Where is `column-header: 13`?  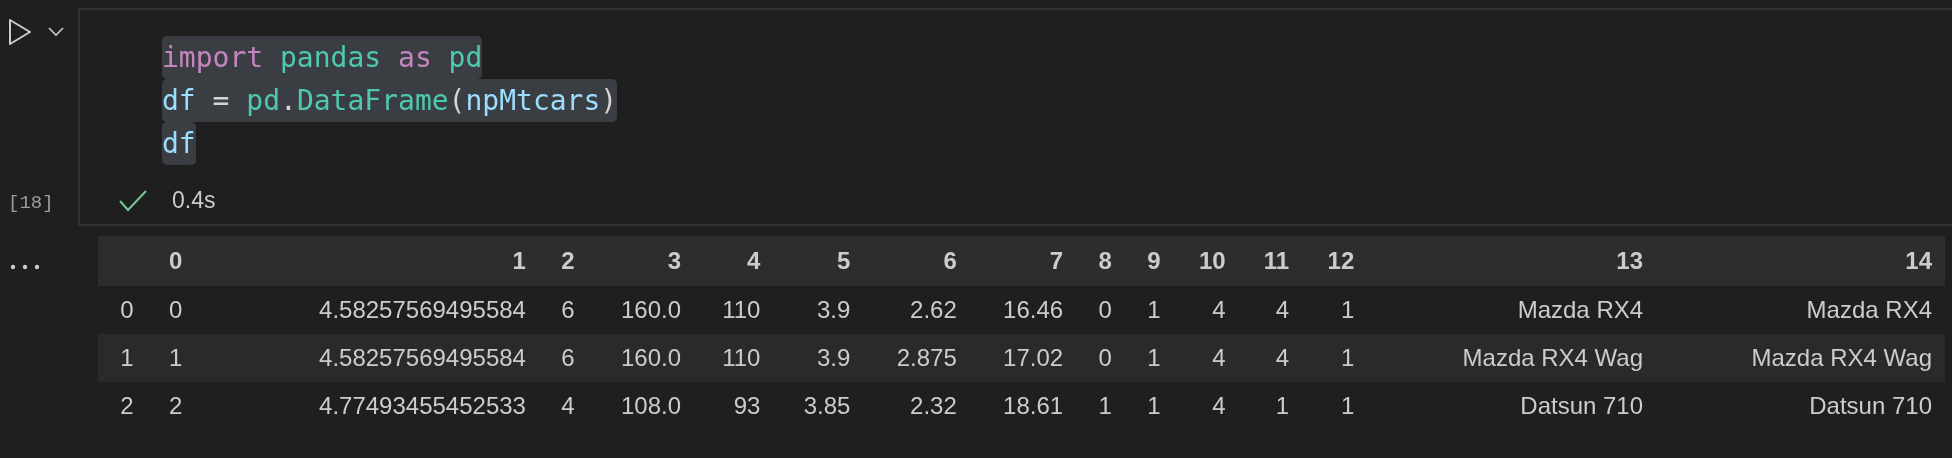
column-header: 13 is located at coordinates (1512, 261).